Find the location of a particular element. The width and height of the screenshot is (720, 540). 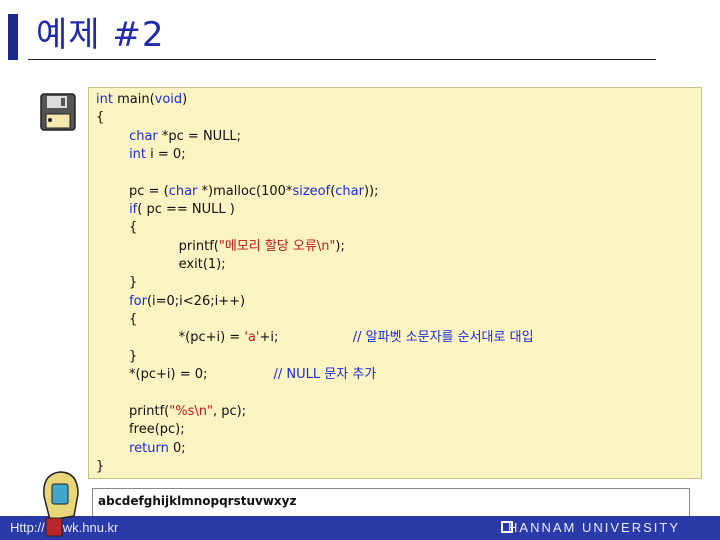

code-token: *)malloc(100* is located at coordinates (245, 191).